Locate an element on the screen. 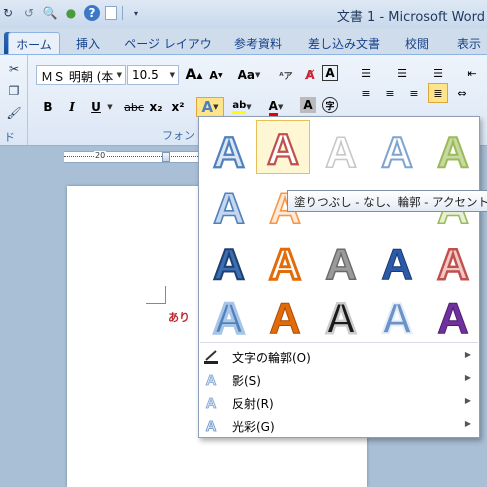  effect-tooltip: 塗りつぶし - なし、輪郭 - アクセント 2 is located at coordinates (387, 201).